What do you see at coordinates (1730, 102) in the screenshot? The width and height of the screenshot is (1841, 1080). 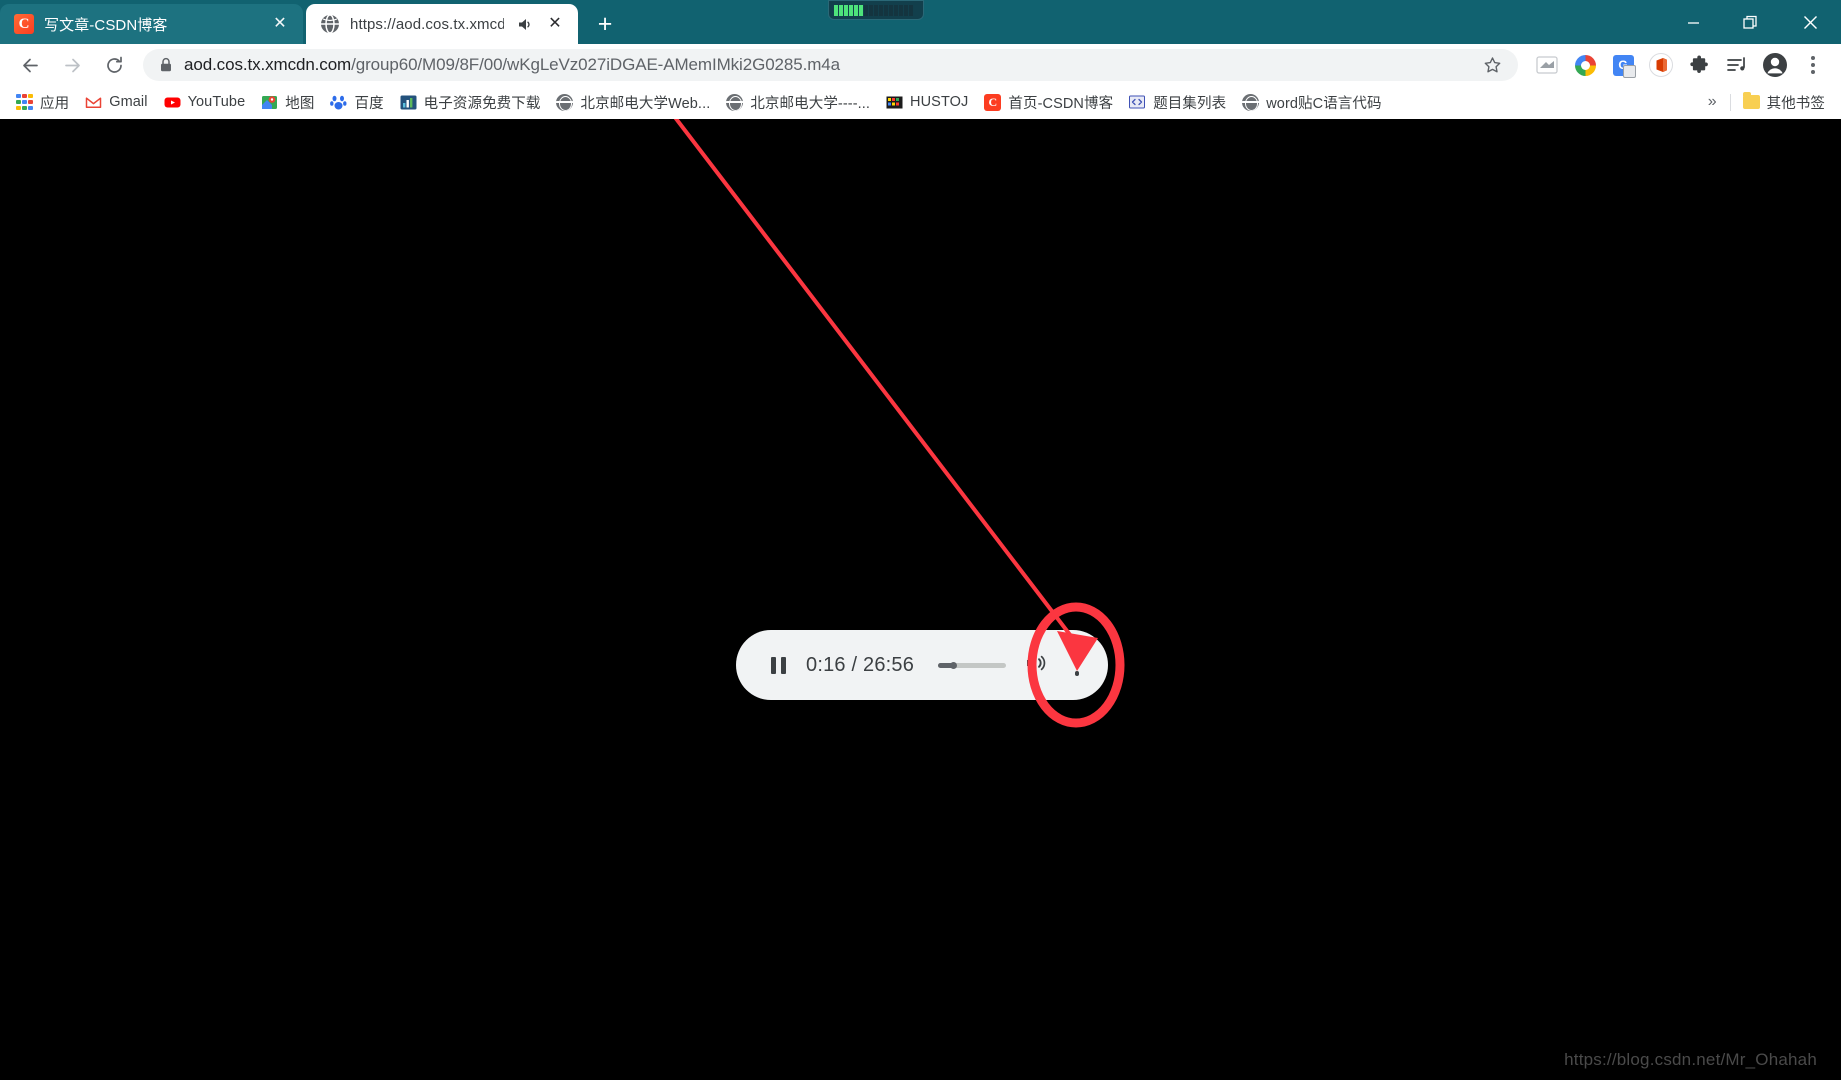 I see `bookmarks-divider` at bounding box center [1730, 102].